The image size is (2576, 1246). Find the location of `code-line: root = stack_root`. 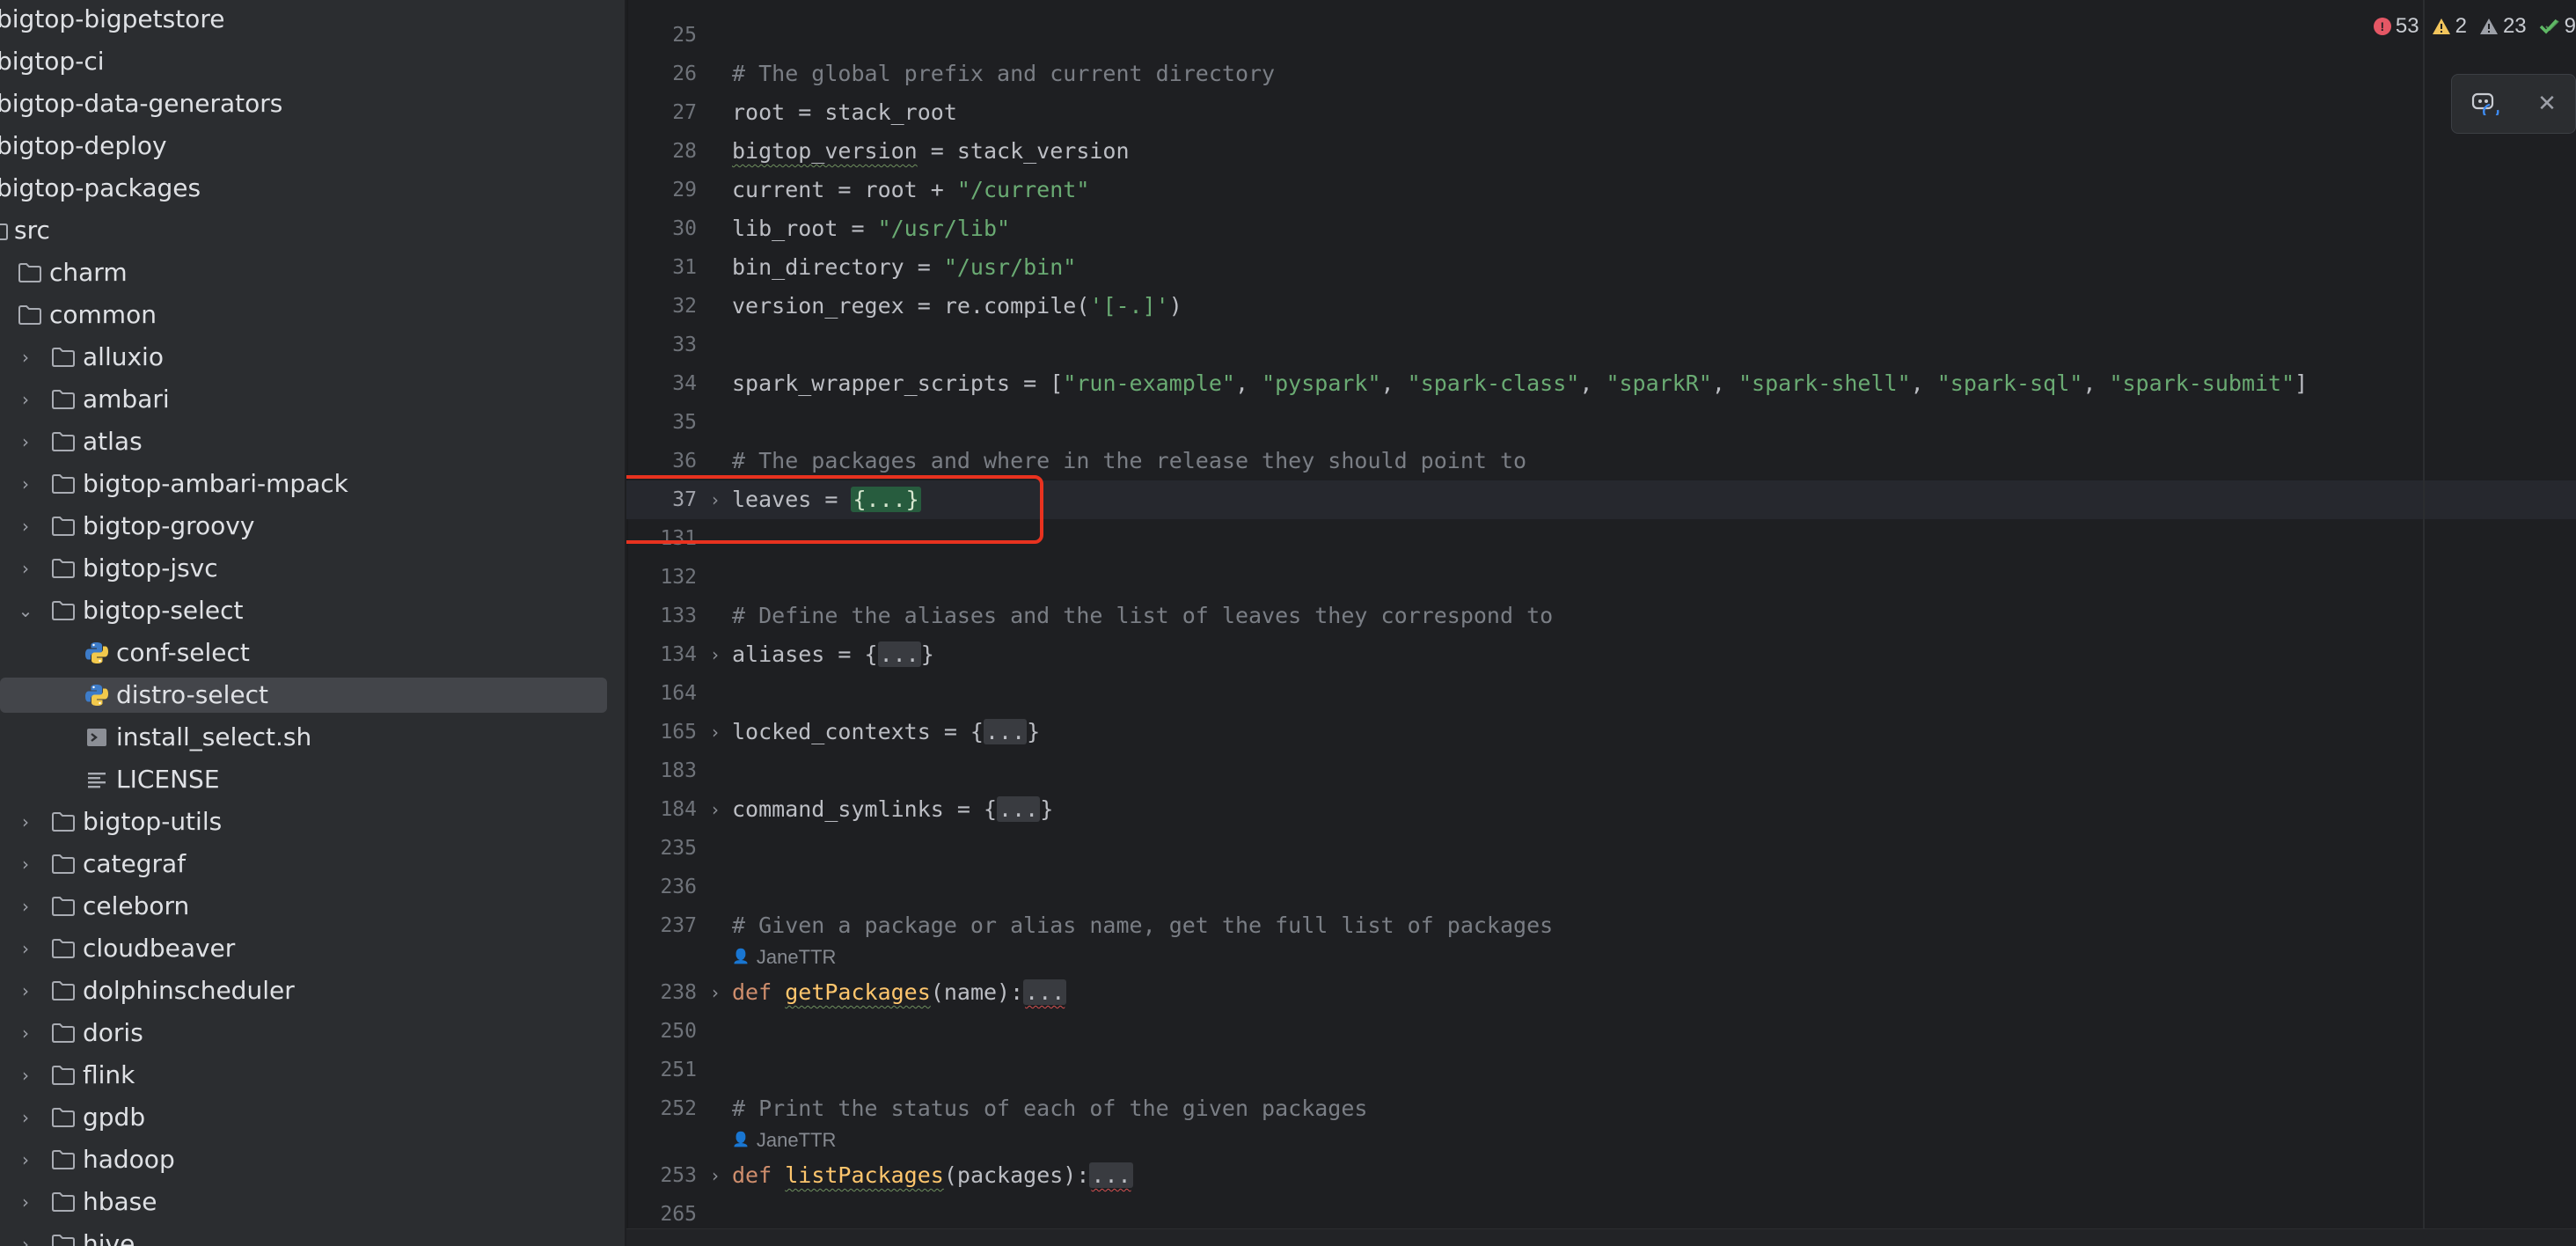

code-line: root = stack_root is located at coordinates (844, 112).